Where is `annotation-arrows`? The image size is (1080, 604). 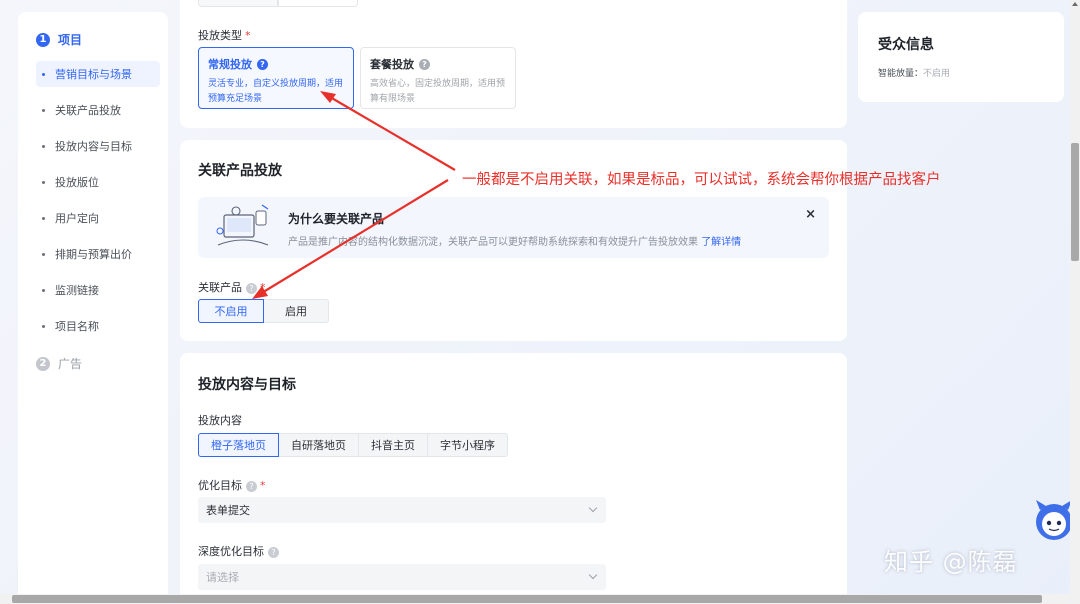
annotation-arrows is located at coordinates (354, 195).